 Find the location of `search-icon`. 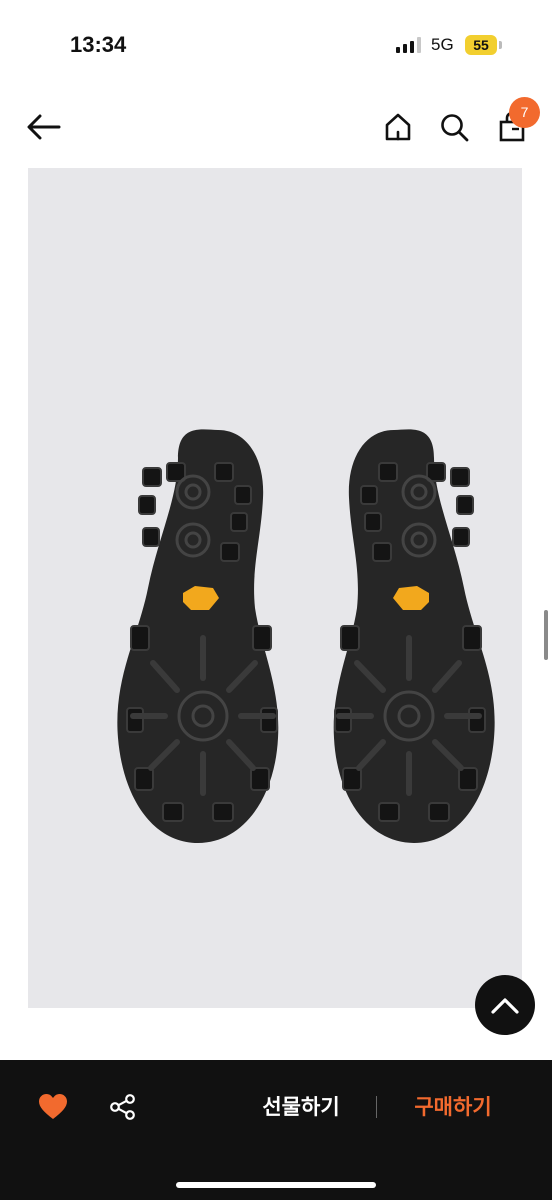

search-icon is located at coordinates (455, 128).